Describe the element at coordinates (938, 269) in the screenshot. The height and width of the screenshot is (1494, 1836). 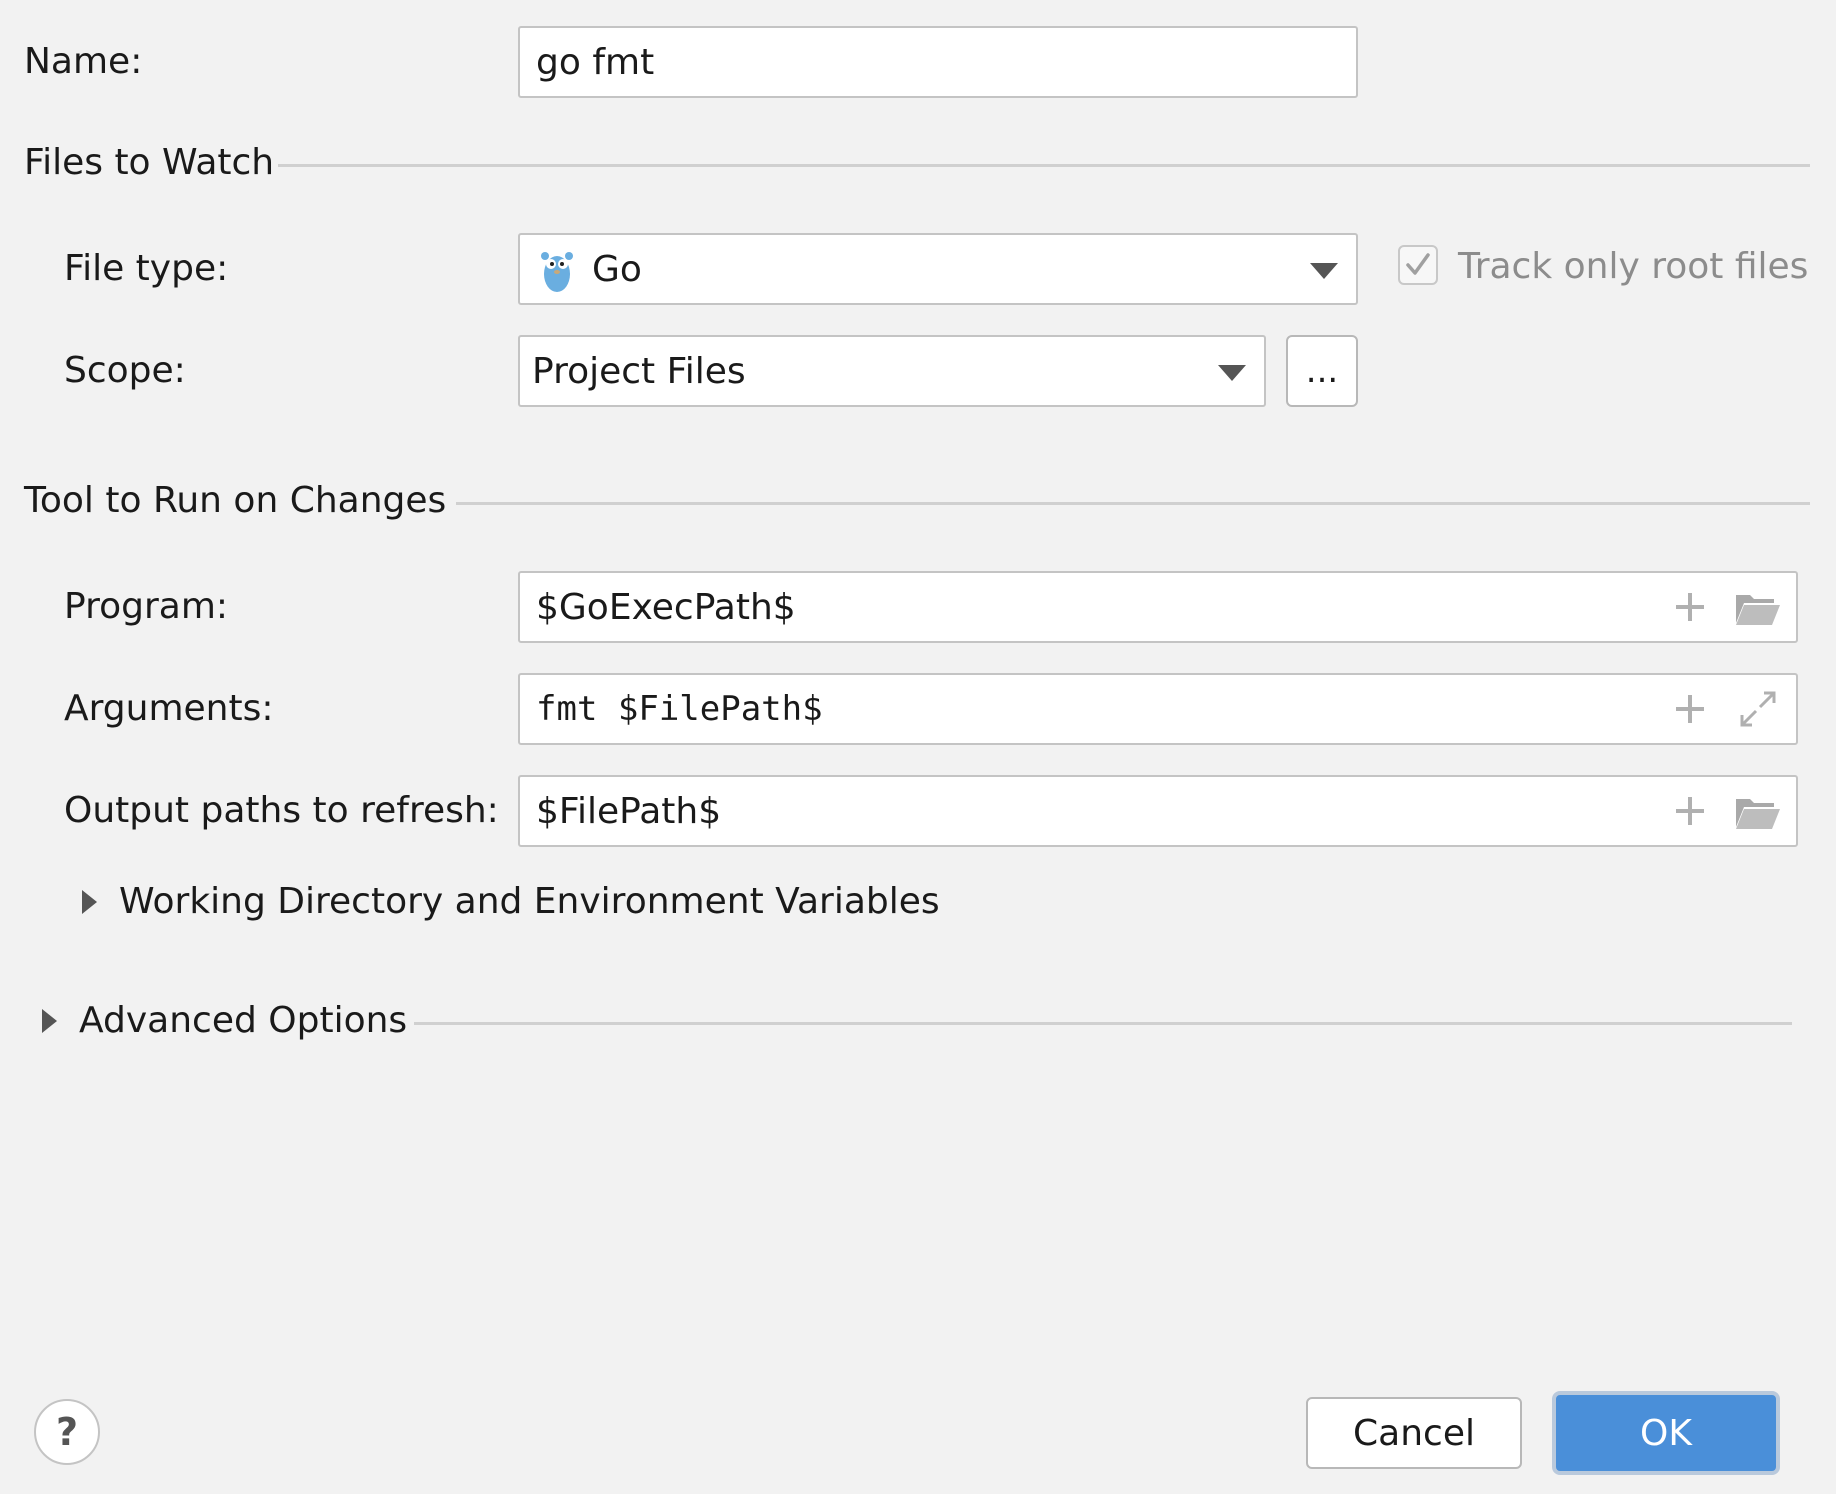
I see `file-type-dropdown: Go` at that location.